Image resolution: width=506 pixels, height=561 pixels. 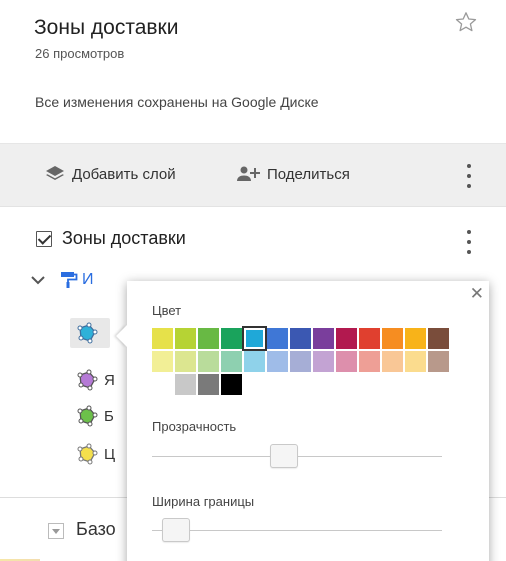 What do you see at coordinates (203, 501) in the screenshot?
I see `border-width-label: Ширина границы` at bounding box center [203, 501].